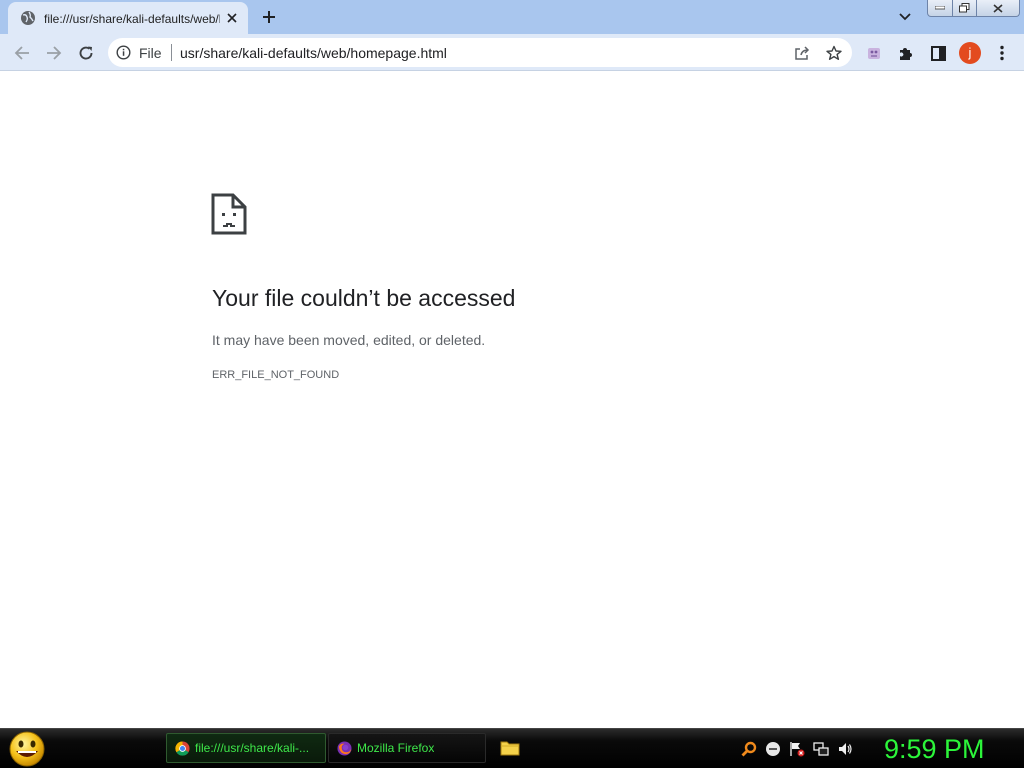  I want to click on chevron-down-icon, so click(905, 17).